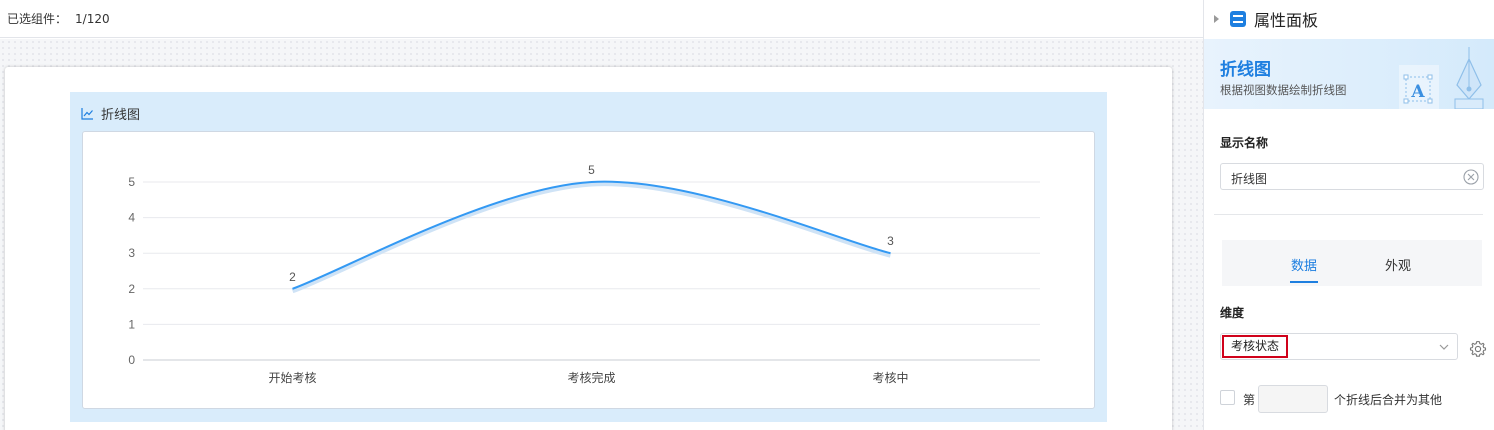 The height and width of the screenshot is (430, 1494). Describe the element at coordinates (121, 115) in the screenshot. I see `widget-title: 折线图` at that location.